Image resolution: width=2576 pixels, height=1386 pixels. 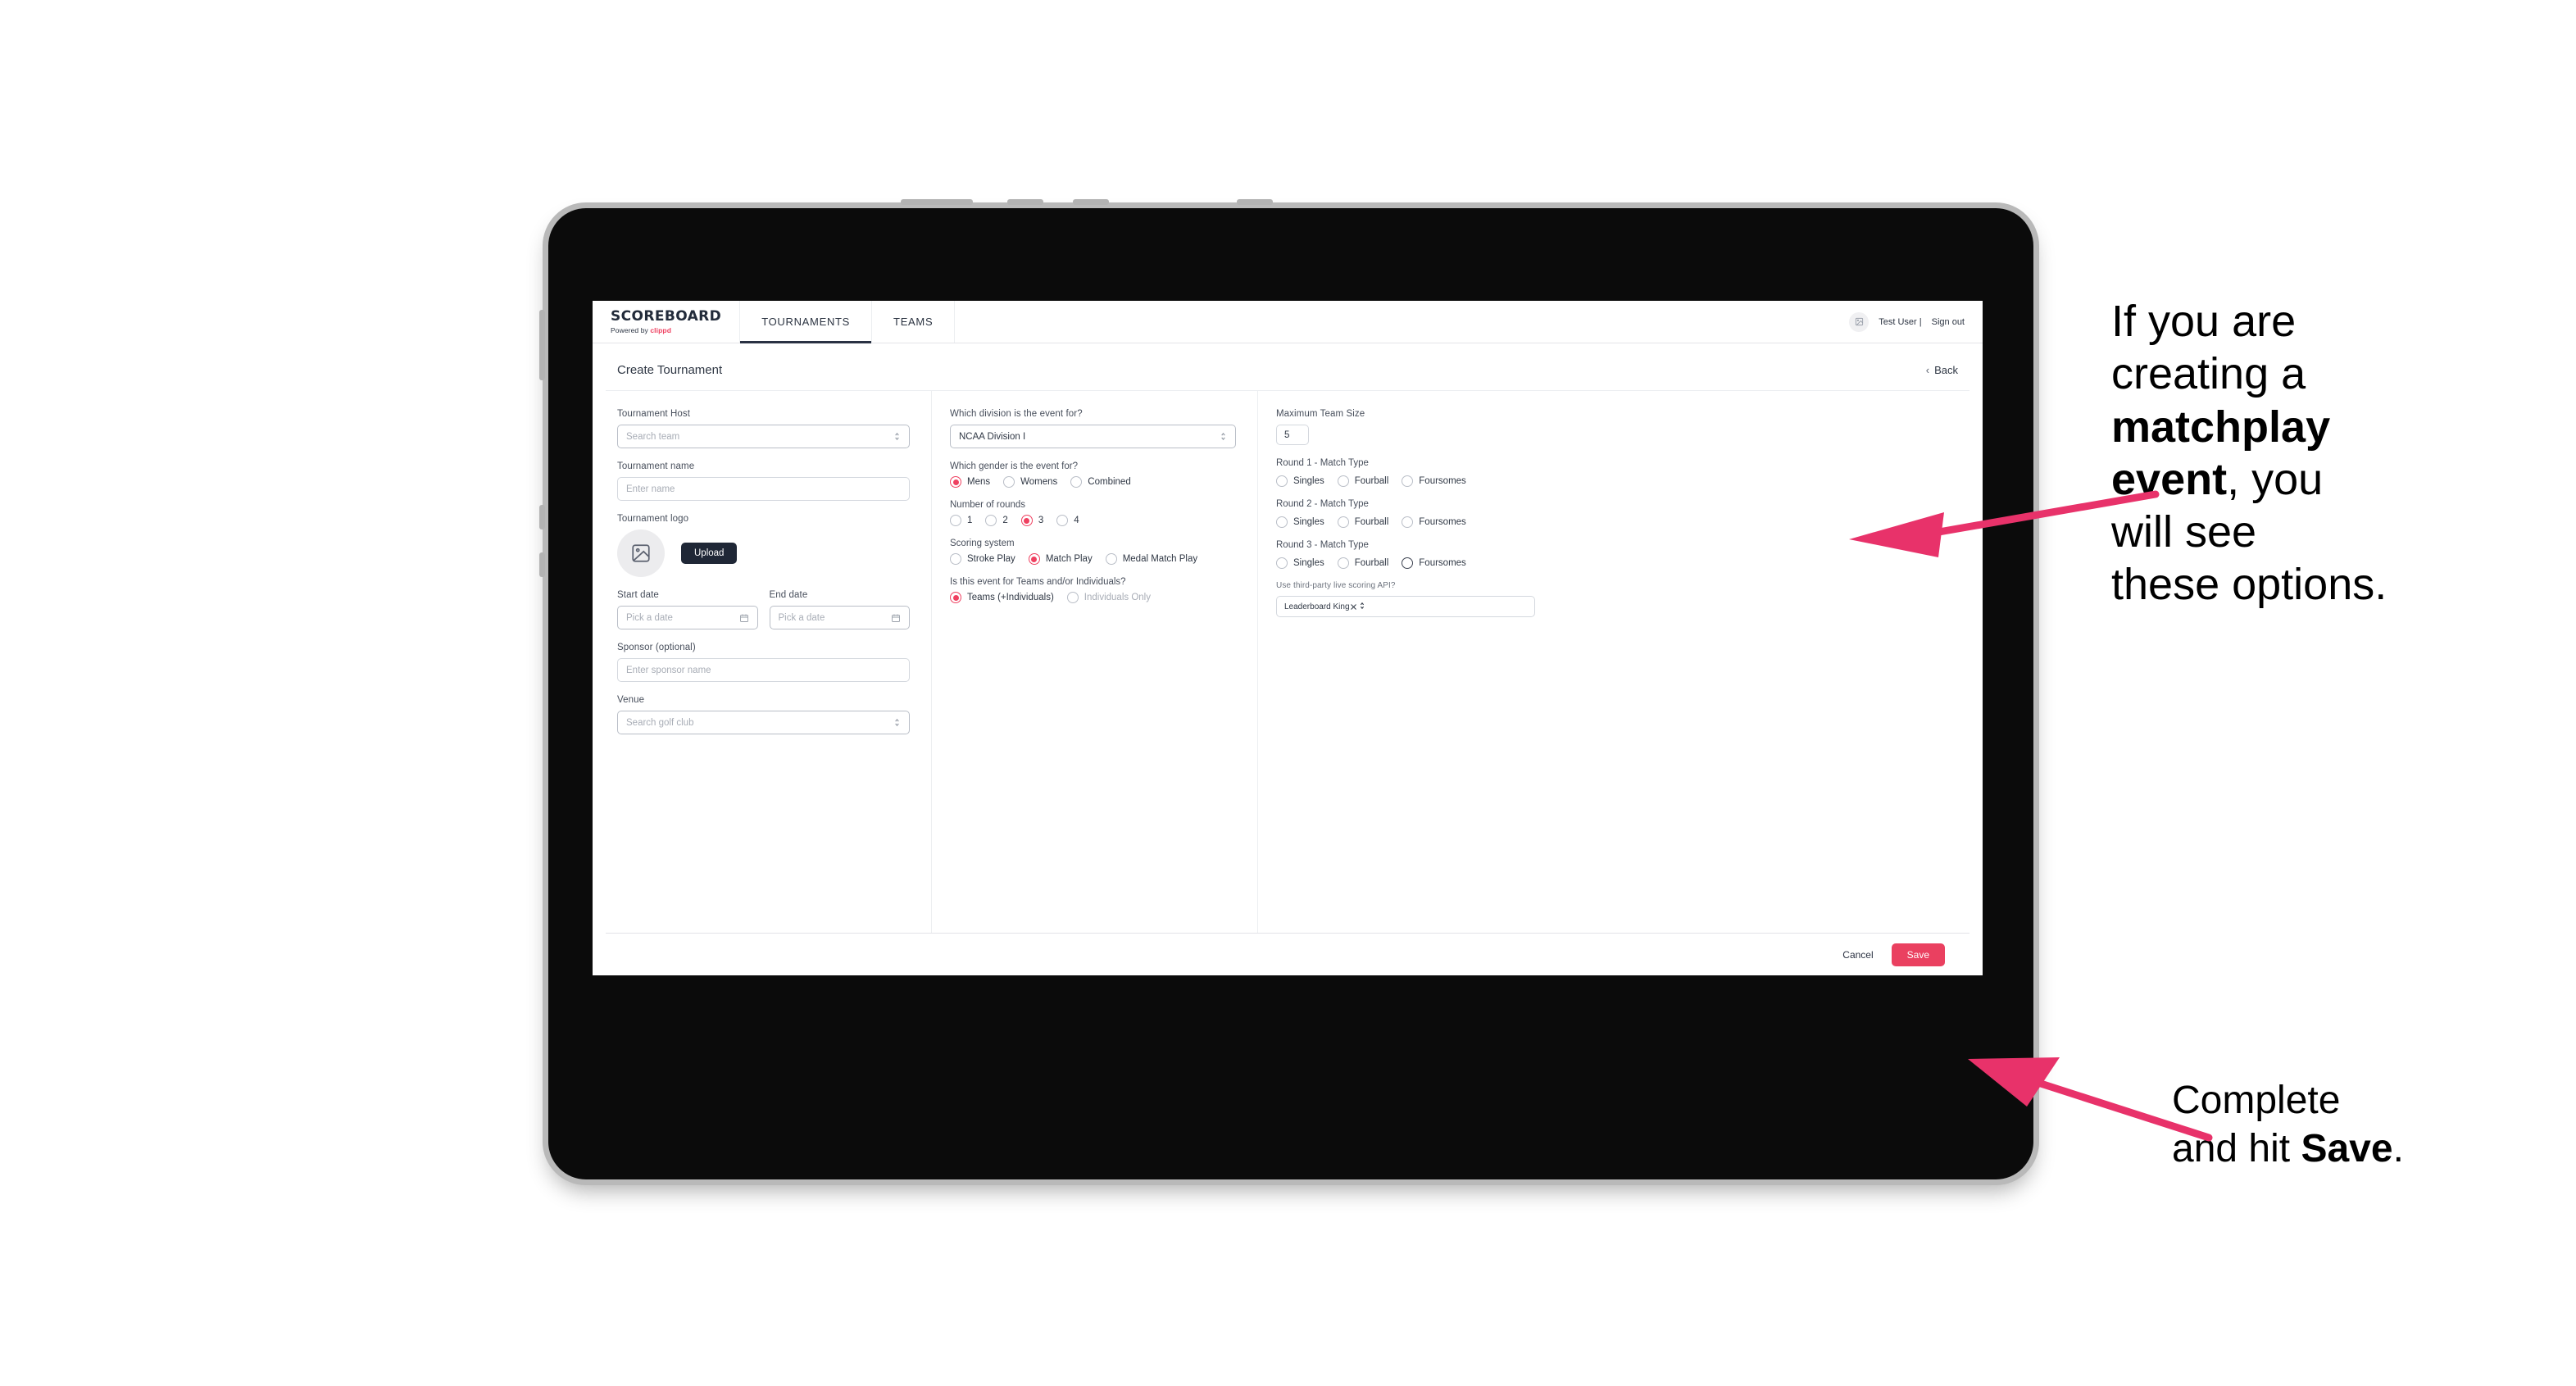 I want to click on field-start-date: Start date Pick a date, so click(x=687, y=609).